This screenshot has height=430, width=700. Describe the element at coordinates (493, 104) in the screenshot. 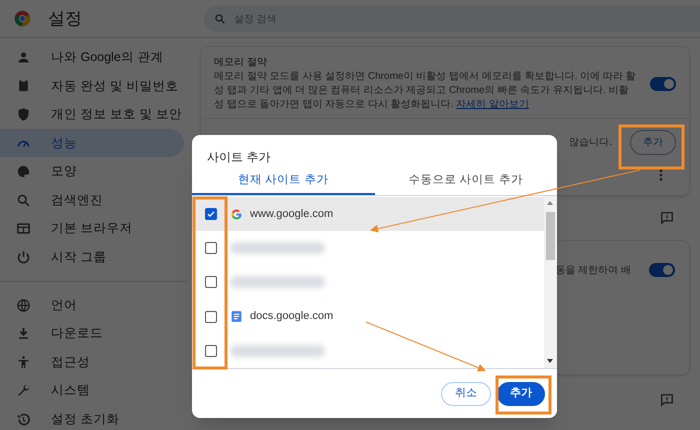

I see `learn-more-link: 자세히 알아보기` at that location.